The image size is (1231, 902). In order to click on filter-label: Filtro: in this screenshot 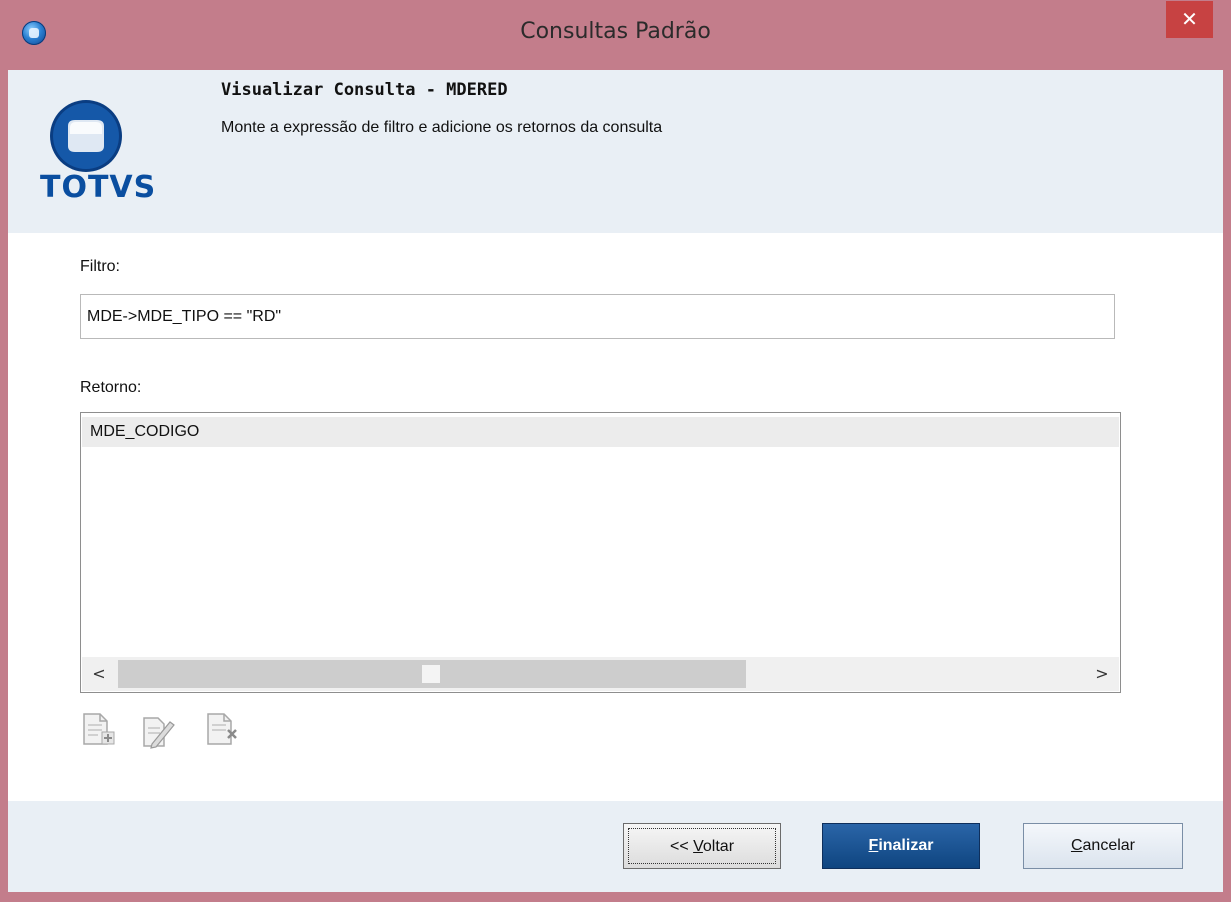, I will do `click(100, 266)`.